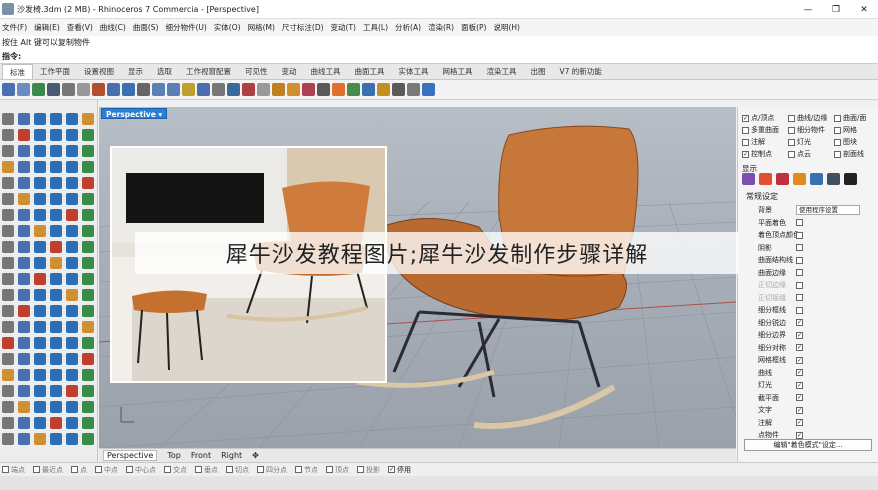 This screenshot has height=490, width=878. I want to click on sphere-icon, so click(368, 89).